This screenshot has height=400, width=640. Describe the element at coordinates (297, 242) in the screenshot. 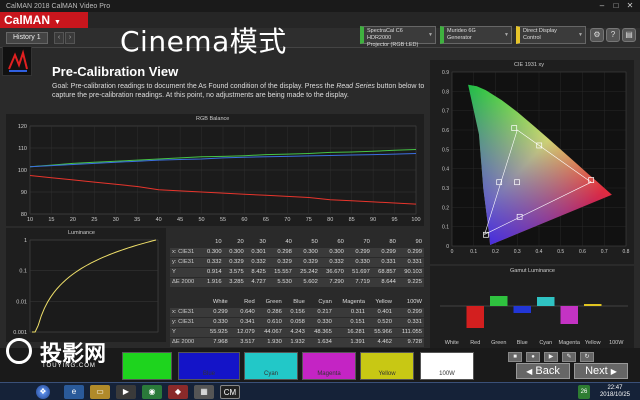

I see `table-header-row: 10 20 30 40 50 60 70 80 90` at that location.